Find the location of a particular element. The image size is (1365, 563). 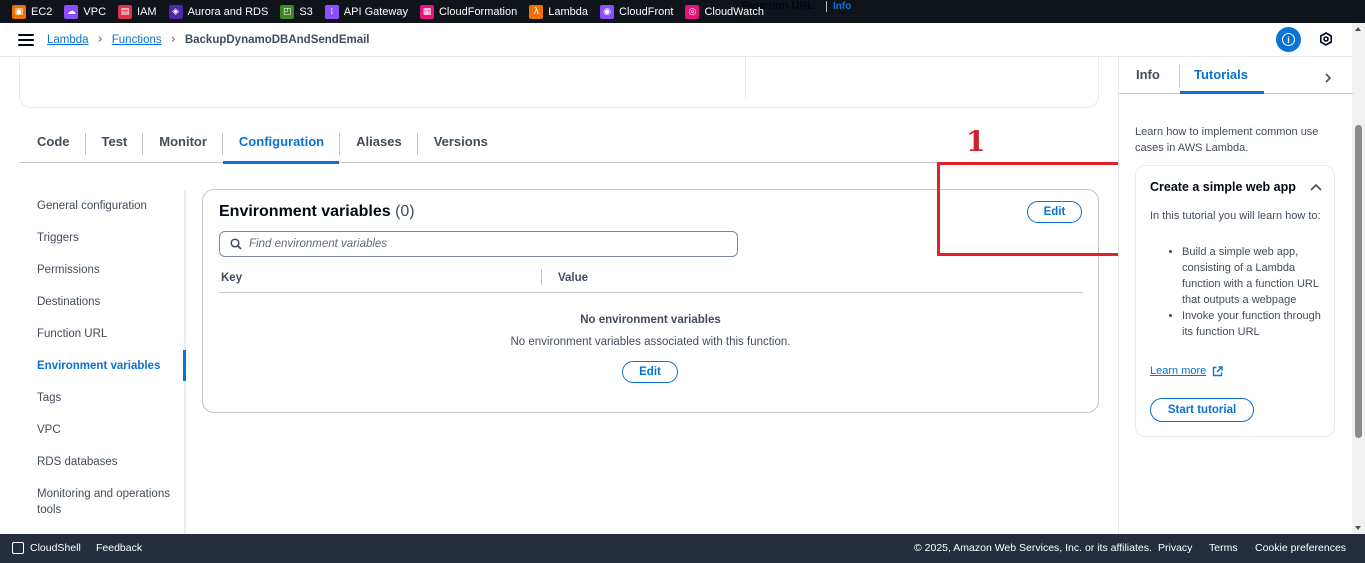

breadcrumb-current: BackupDynamoDBAndSendEmail is located at coordinates (277, 39).